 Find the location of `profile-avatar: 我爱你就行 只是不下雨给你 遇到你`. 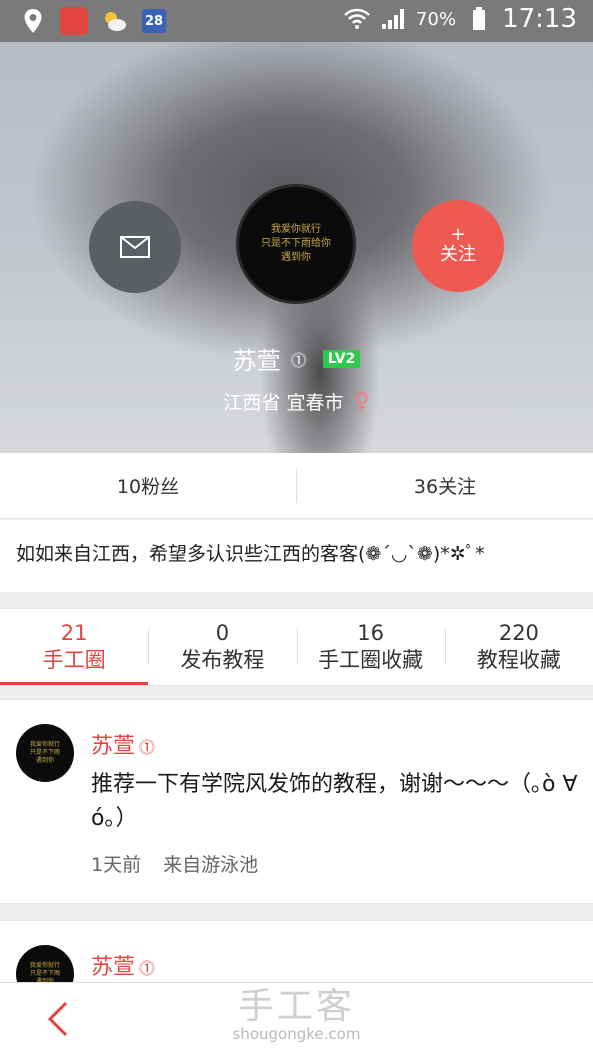

profile-avatar: 我爱你就行 只是不下雨给你 遇到你 is located at coordinates (296, 244).